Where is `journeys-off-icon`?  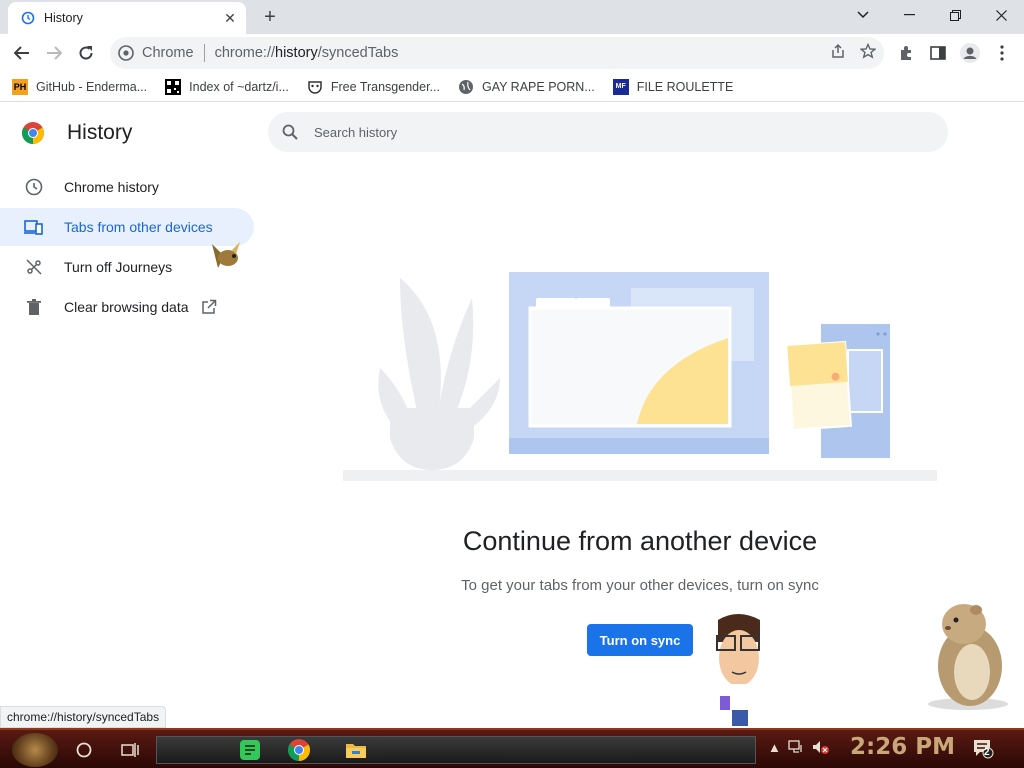 journeys-off-icon is located at coordinates (34, 267).